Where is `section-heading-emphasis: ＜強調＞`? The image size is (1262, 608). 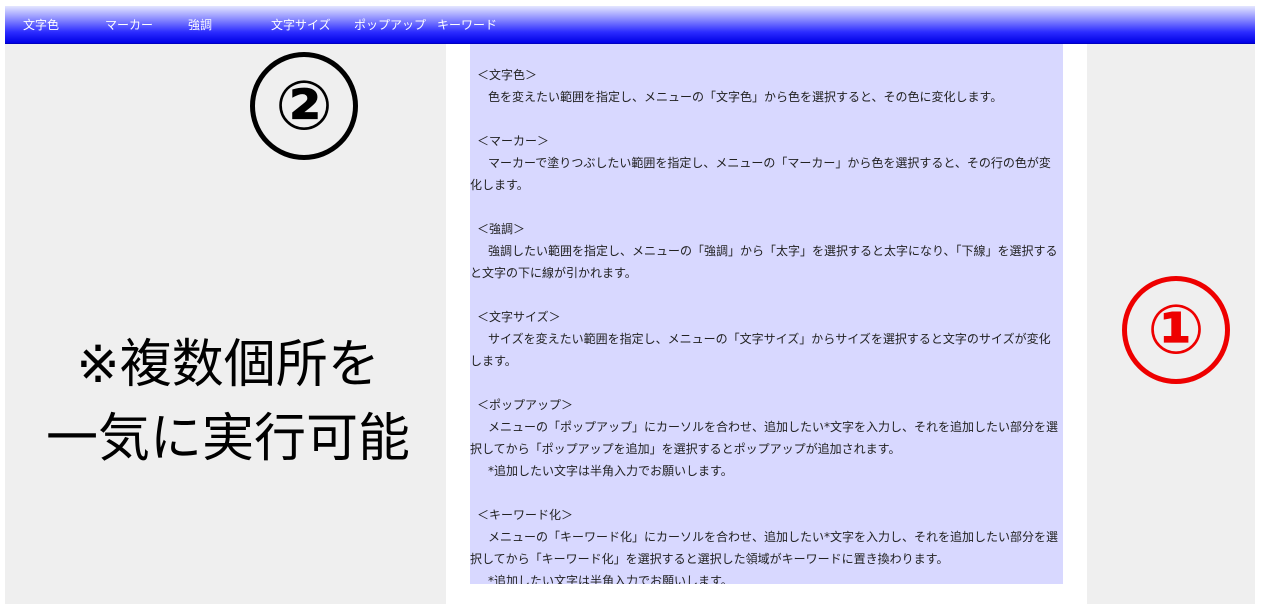
section-heading-emphasis: ＜強調＞ is located at coordinates (501, 229).